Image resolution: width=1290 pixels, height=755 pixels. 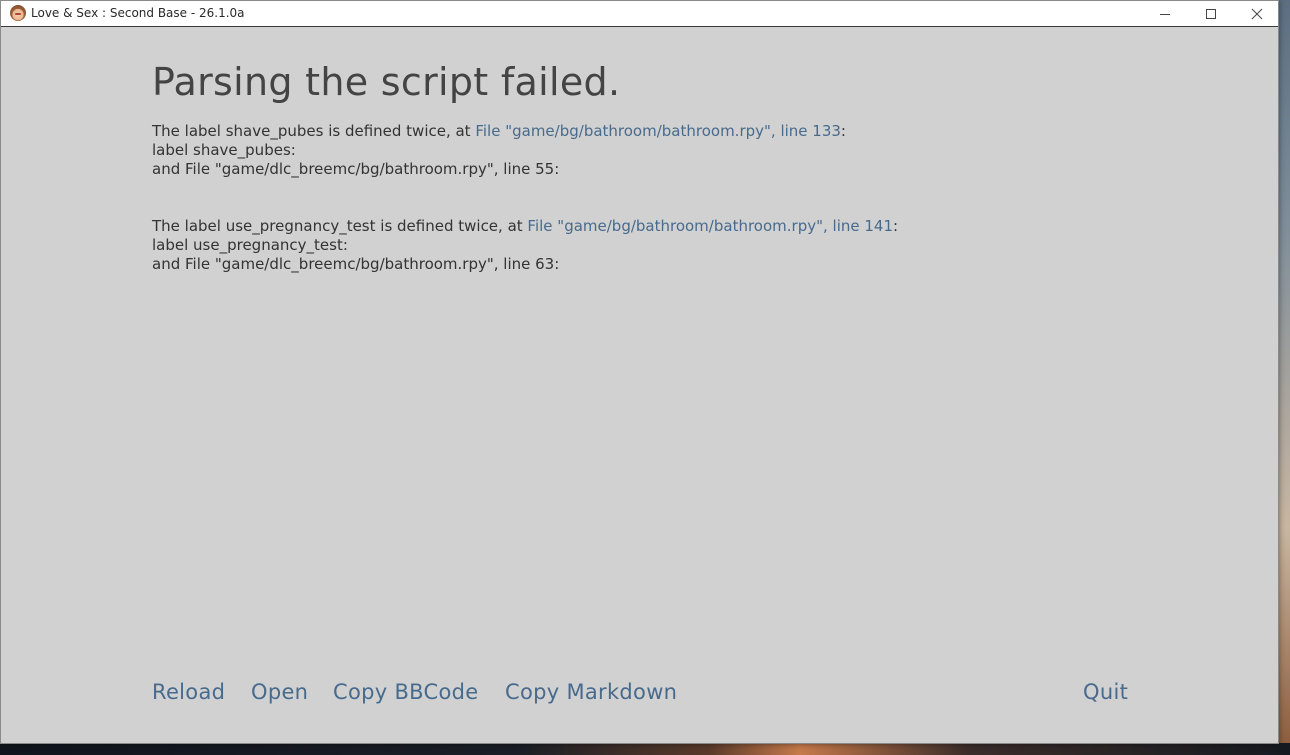 What do you see at coordinates (279, 692) in the screenshot?
I see `open-button: Open` at bounding box center [279, 692].